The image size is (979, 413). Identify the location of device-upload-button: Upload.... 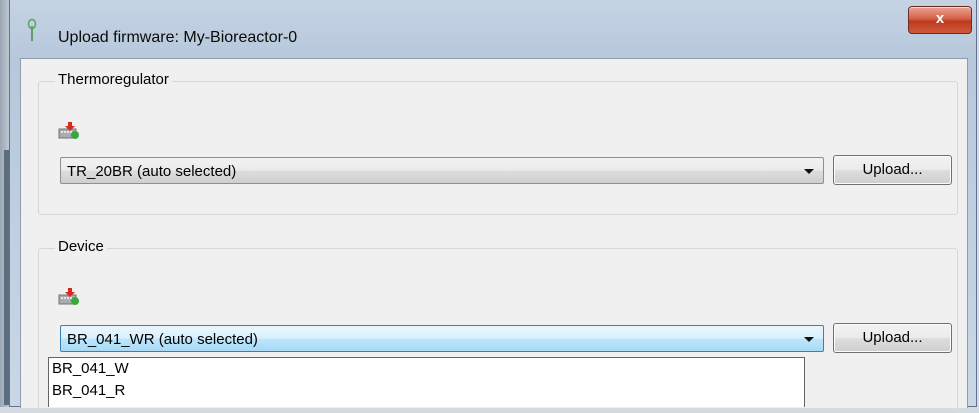
(892, 338).